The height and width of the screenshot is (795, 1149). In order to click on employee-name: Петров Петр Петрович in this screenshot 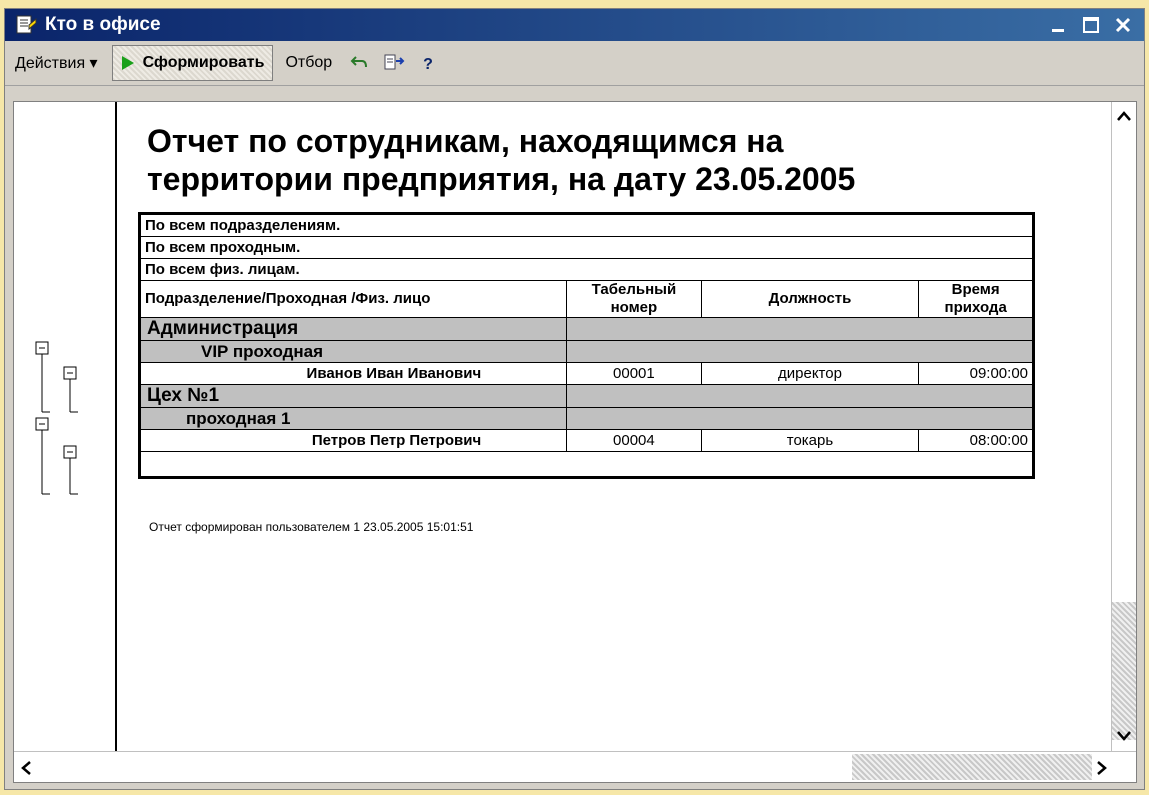, I will do `click(353, 440)`.